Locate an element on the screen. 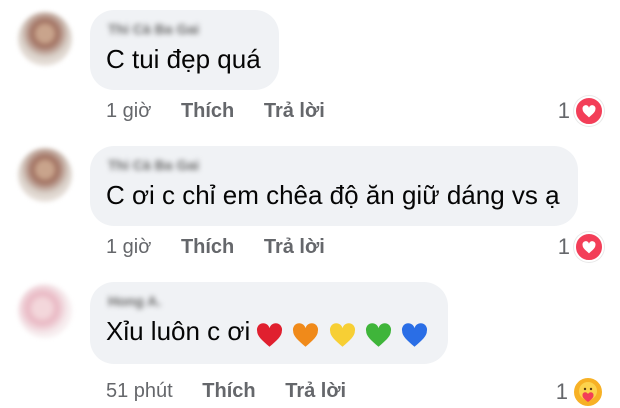 The height and width of the screenshot is (408, 620). green-heart-icon is located at coordinates (378, 334).